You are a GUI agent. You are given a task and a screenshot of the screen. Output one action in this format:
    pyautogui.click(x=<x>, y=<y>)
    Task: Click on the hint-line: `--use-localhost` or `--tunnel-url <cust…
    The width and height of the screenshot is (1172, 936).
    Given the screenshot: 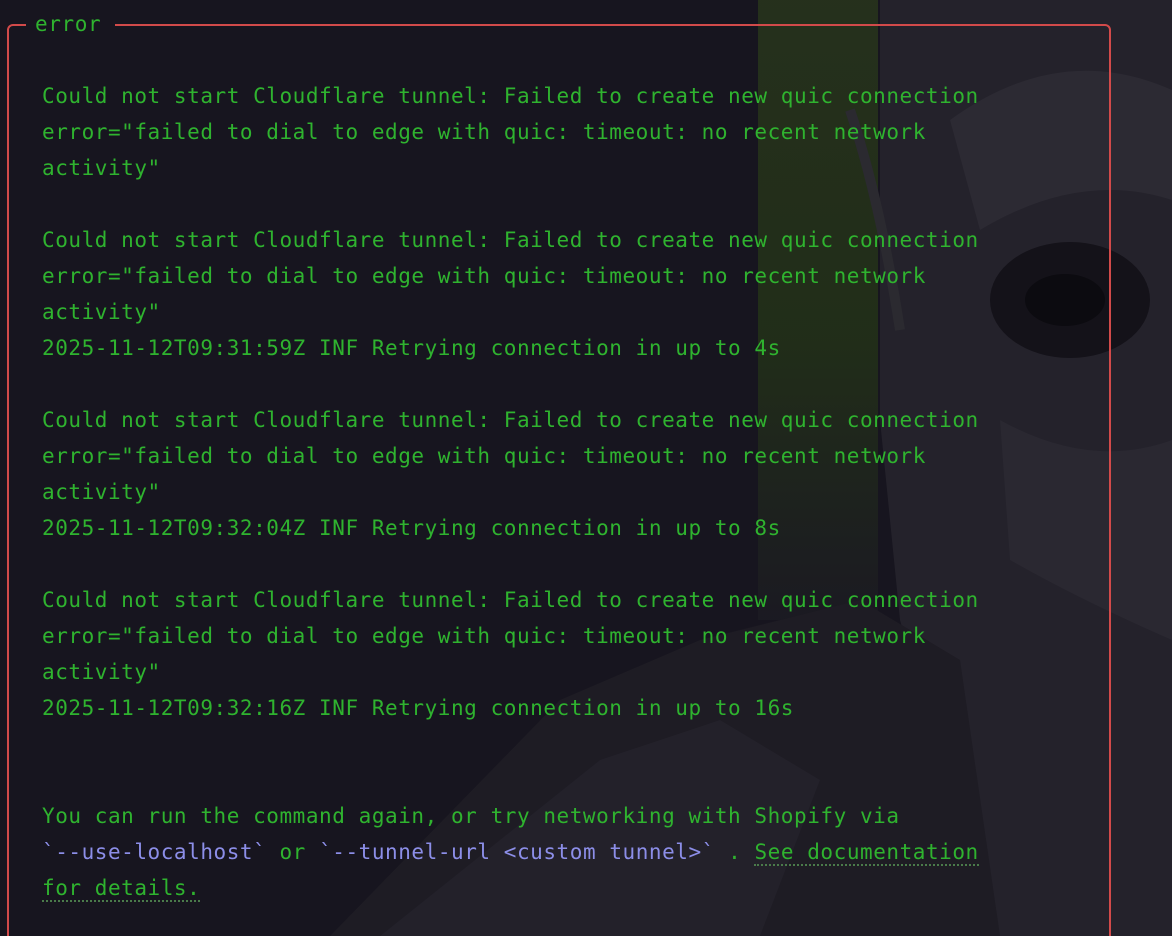 What is the action you would take?
    pyautogui.click(x=557, y=852)
    